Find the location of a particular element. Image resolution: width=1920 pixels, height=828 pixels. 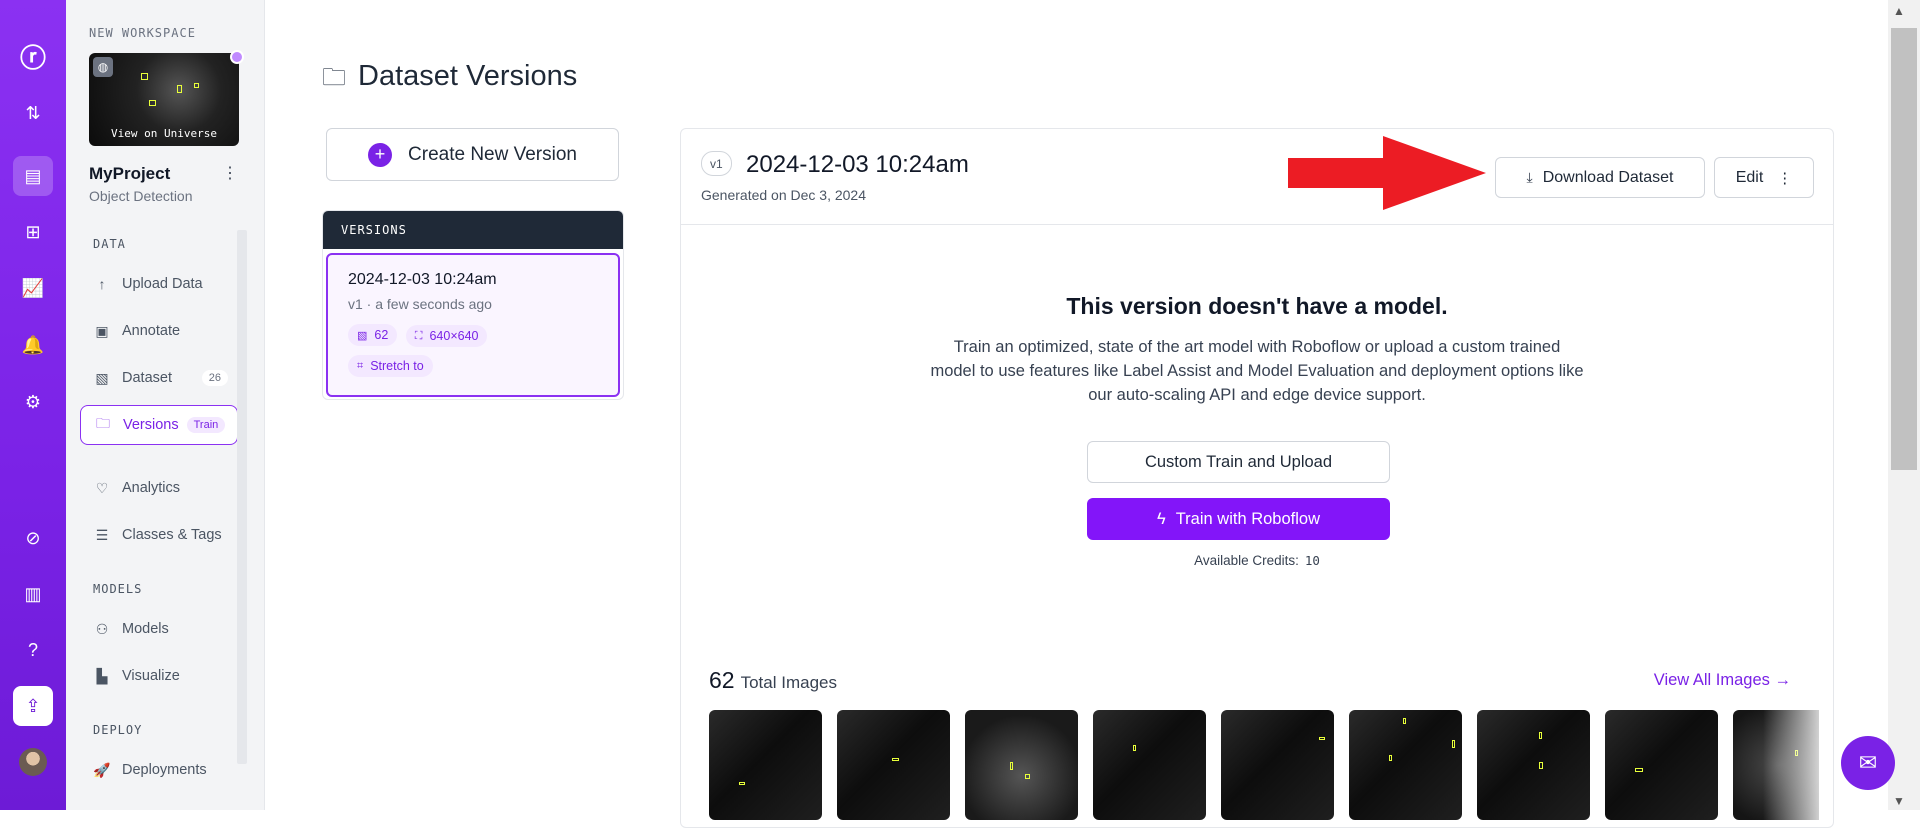

sidebar-item-label: Analytics is located at coordinates (151, 488).